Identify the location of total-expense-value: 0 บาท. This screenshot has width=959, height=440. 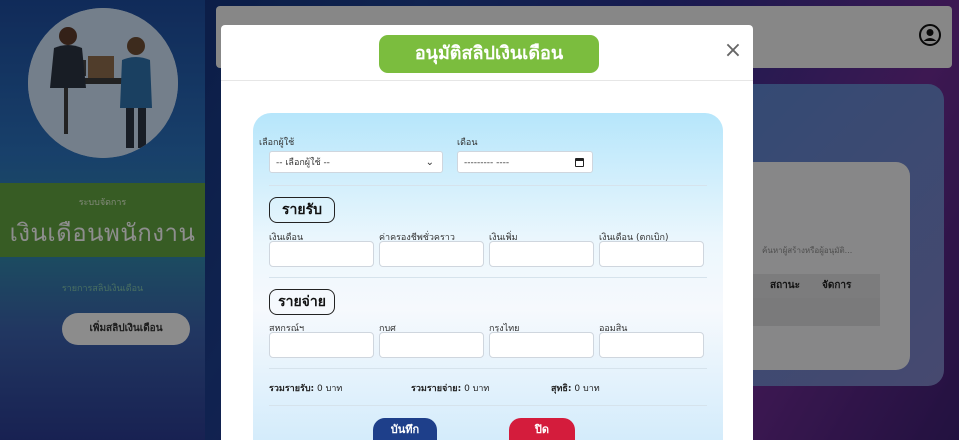
(477, 389).